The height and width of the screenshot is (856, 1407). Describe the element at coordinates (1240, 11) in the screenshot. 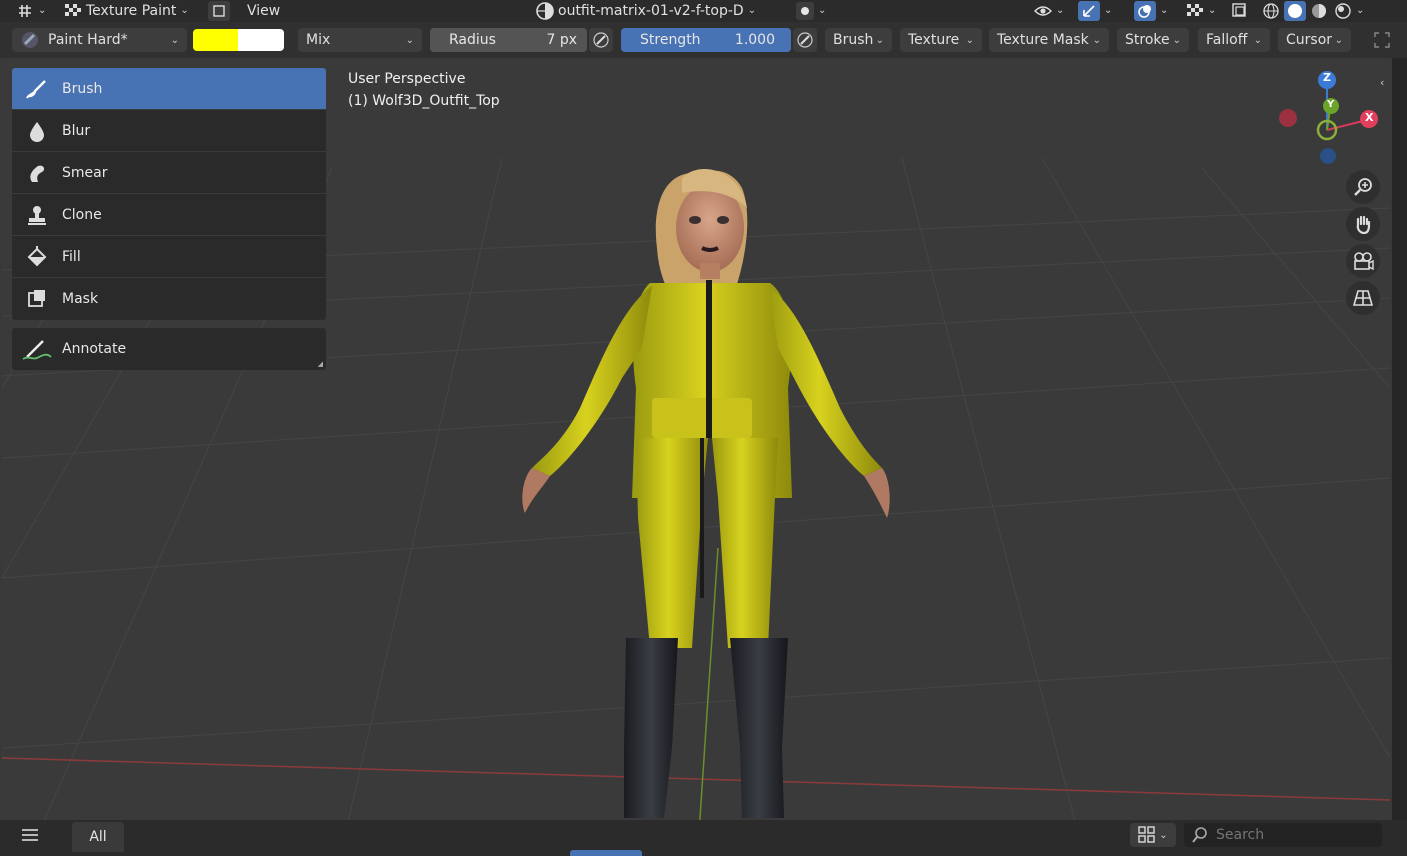

I see `xray-toggle` at that location.